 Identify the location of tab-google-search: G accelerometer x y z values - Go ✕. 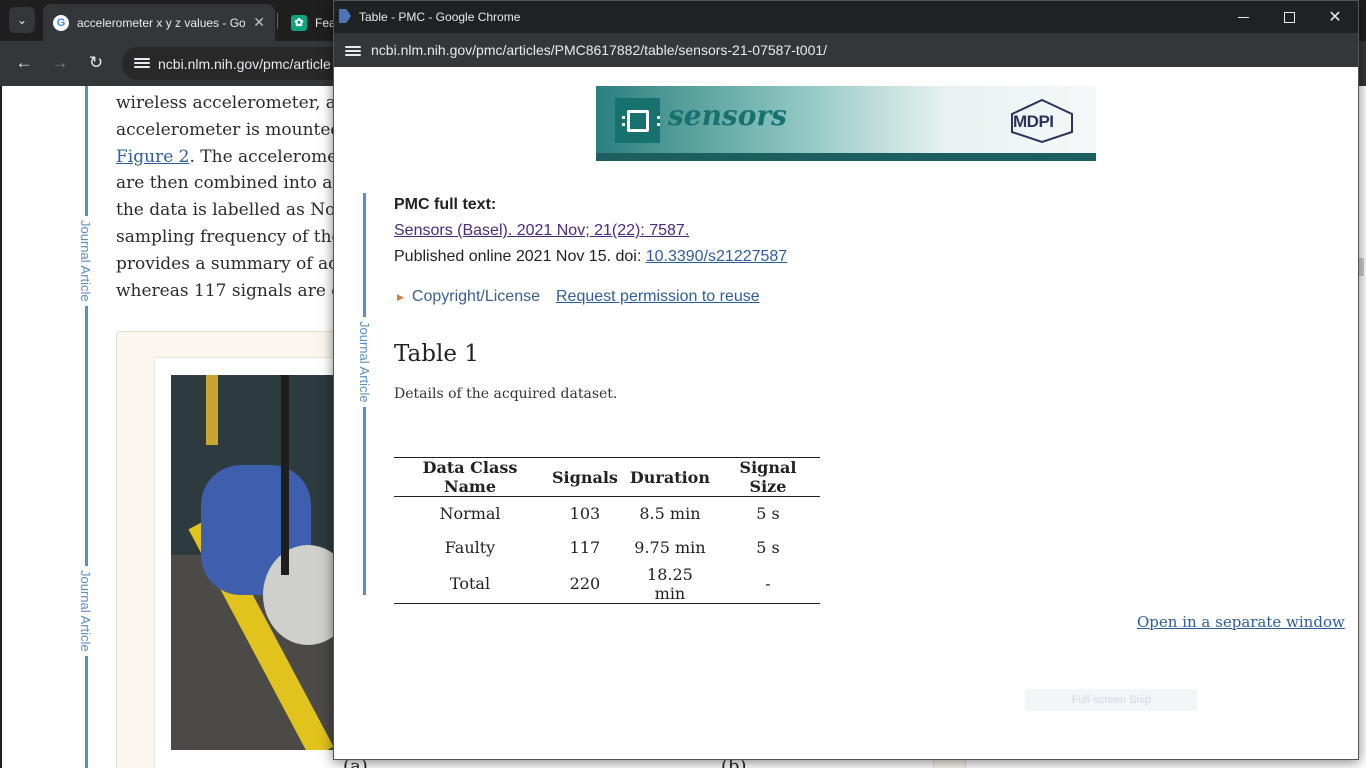
(159, 22).